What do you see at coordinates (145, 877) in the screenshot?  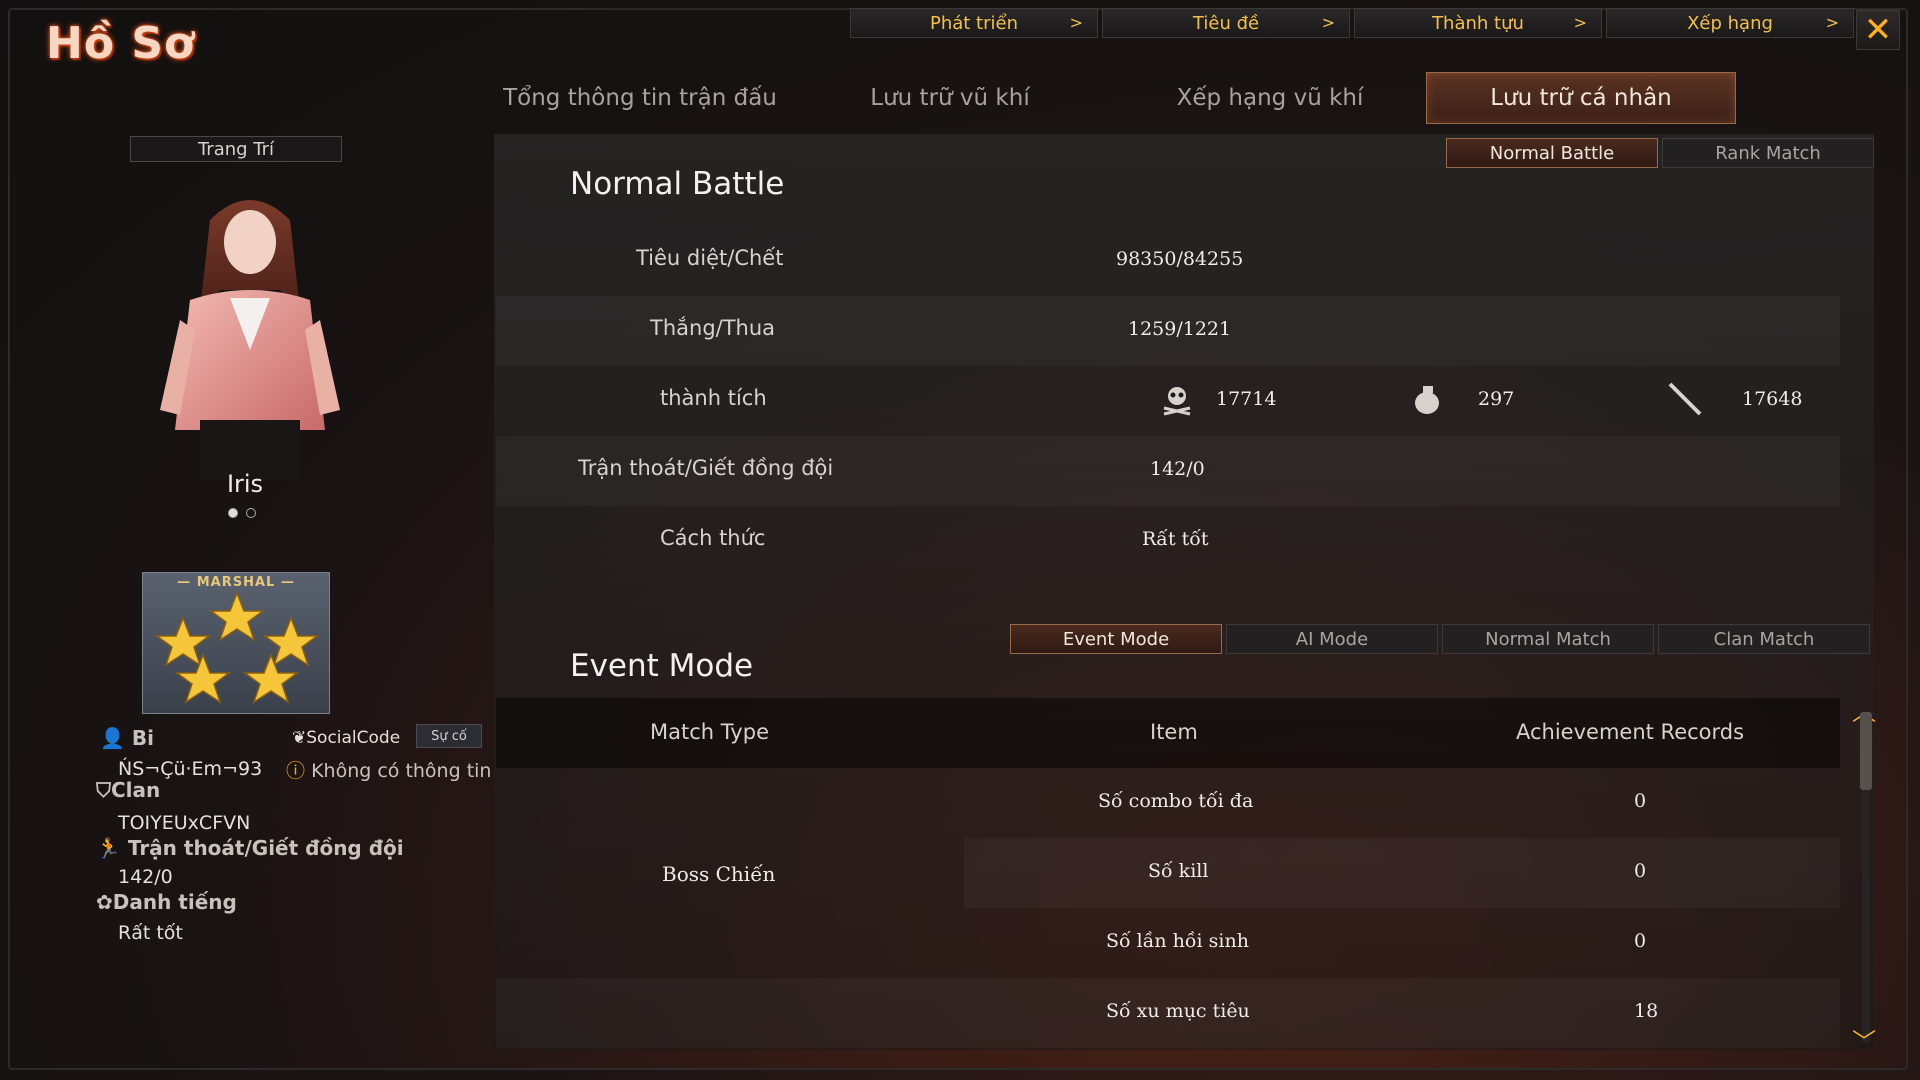 I see `escape-value: 142/0` at bounding box center [145, 877].